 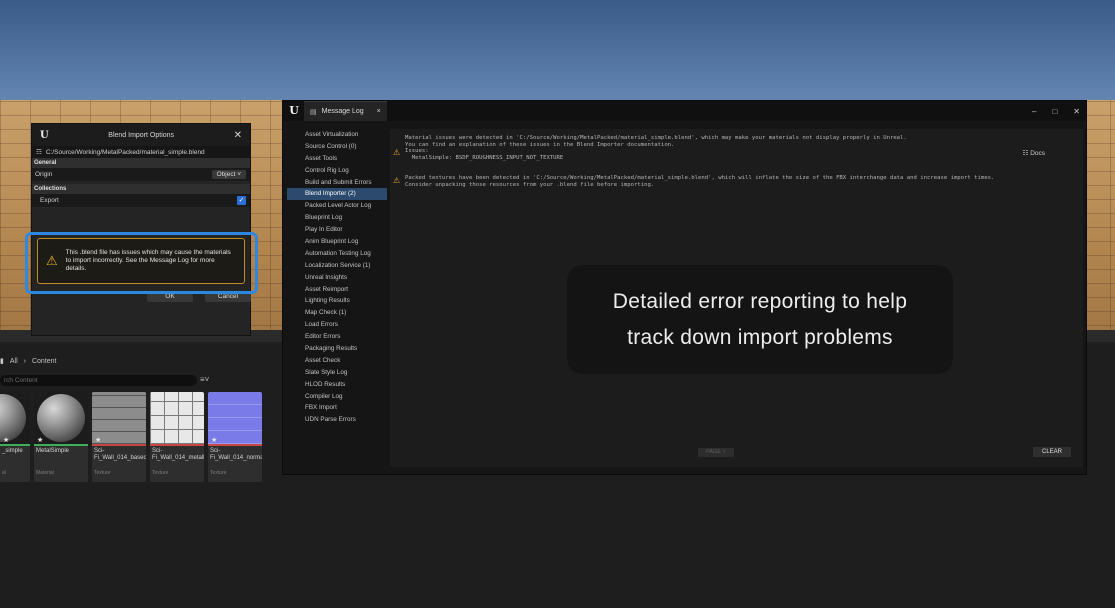 I want to click on caption-line-1: Detailed error reporting to help, so click(x=760, y=301).